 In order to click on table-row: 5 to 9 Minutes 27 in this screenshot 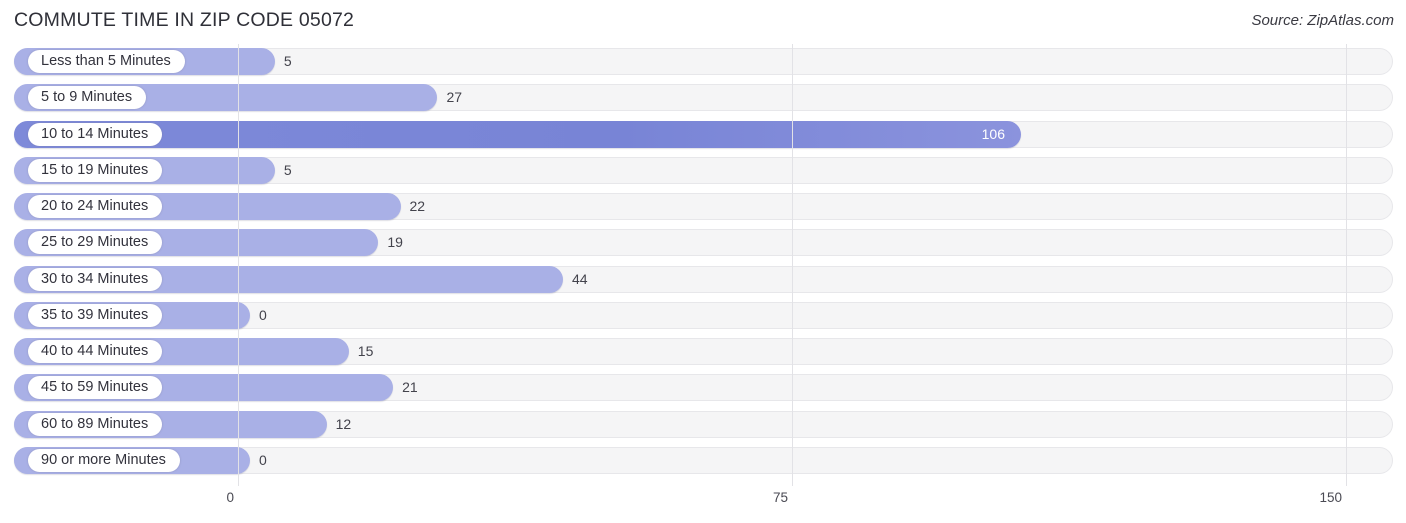, I will do `click(703, 98)`.